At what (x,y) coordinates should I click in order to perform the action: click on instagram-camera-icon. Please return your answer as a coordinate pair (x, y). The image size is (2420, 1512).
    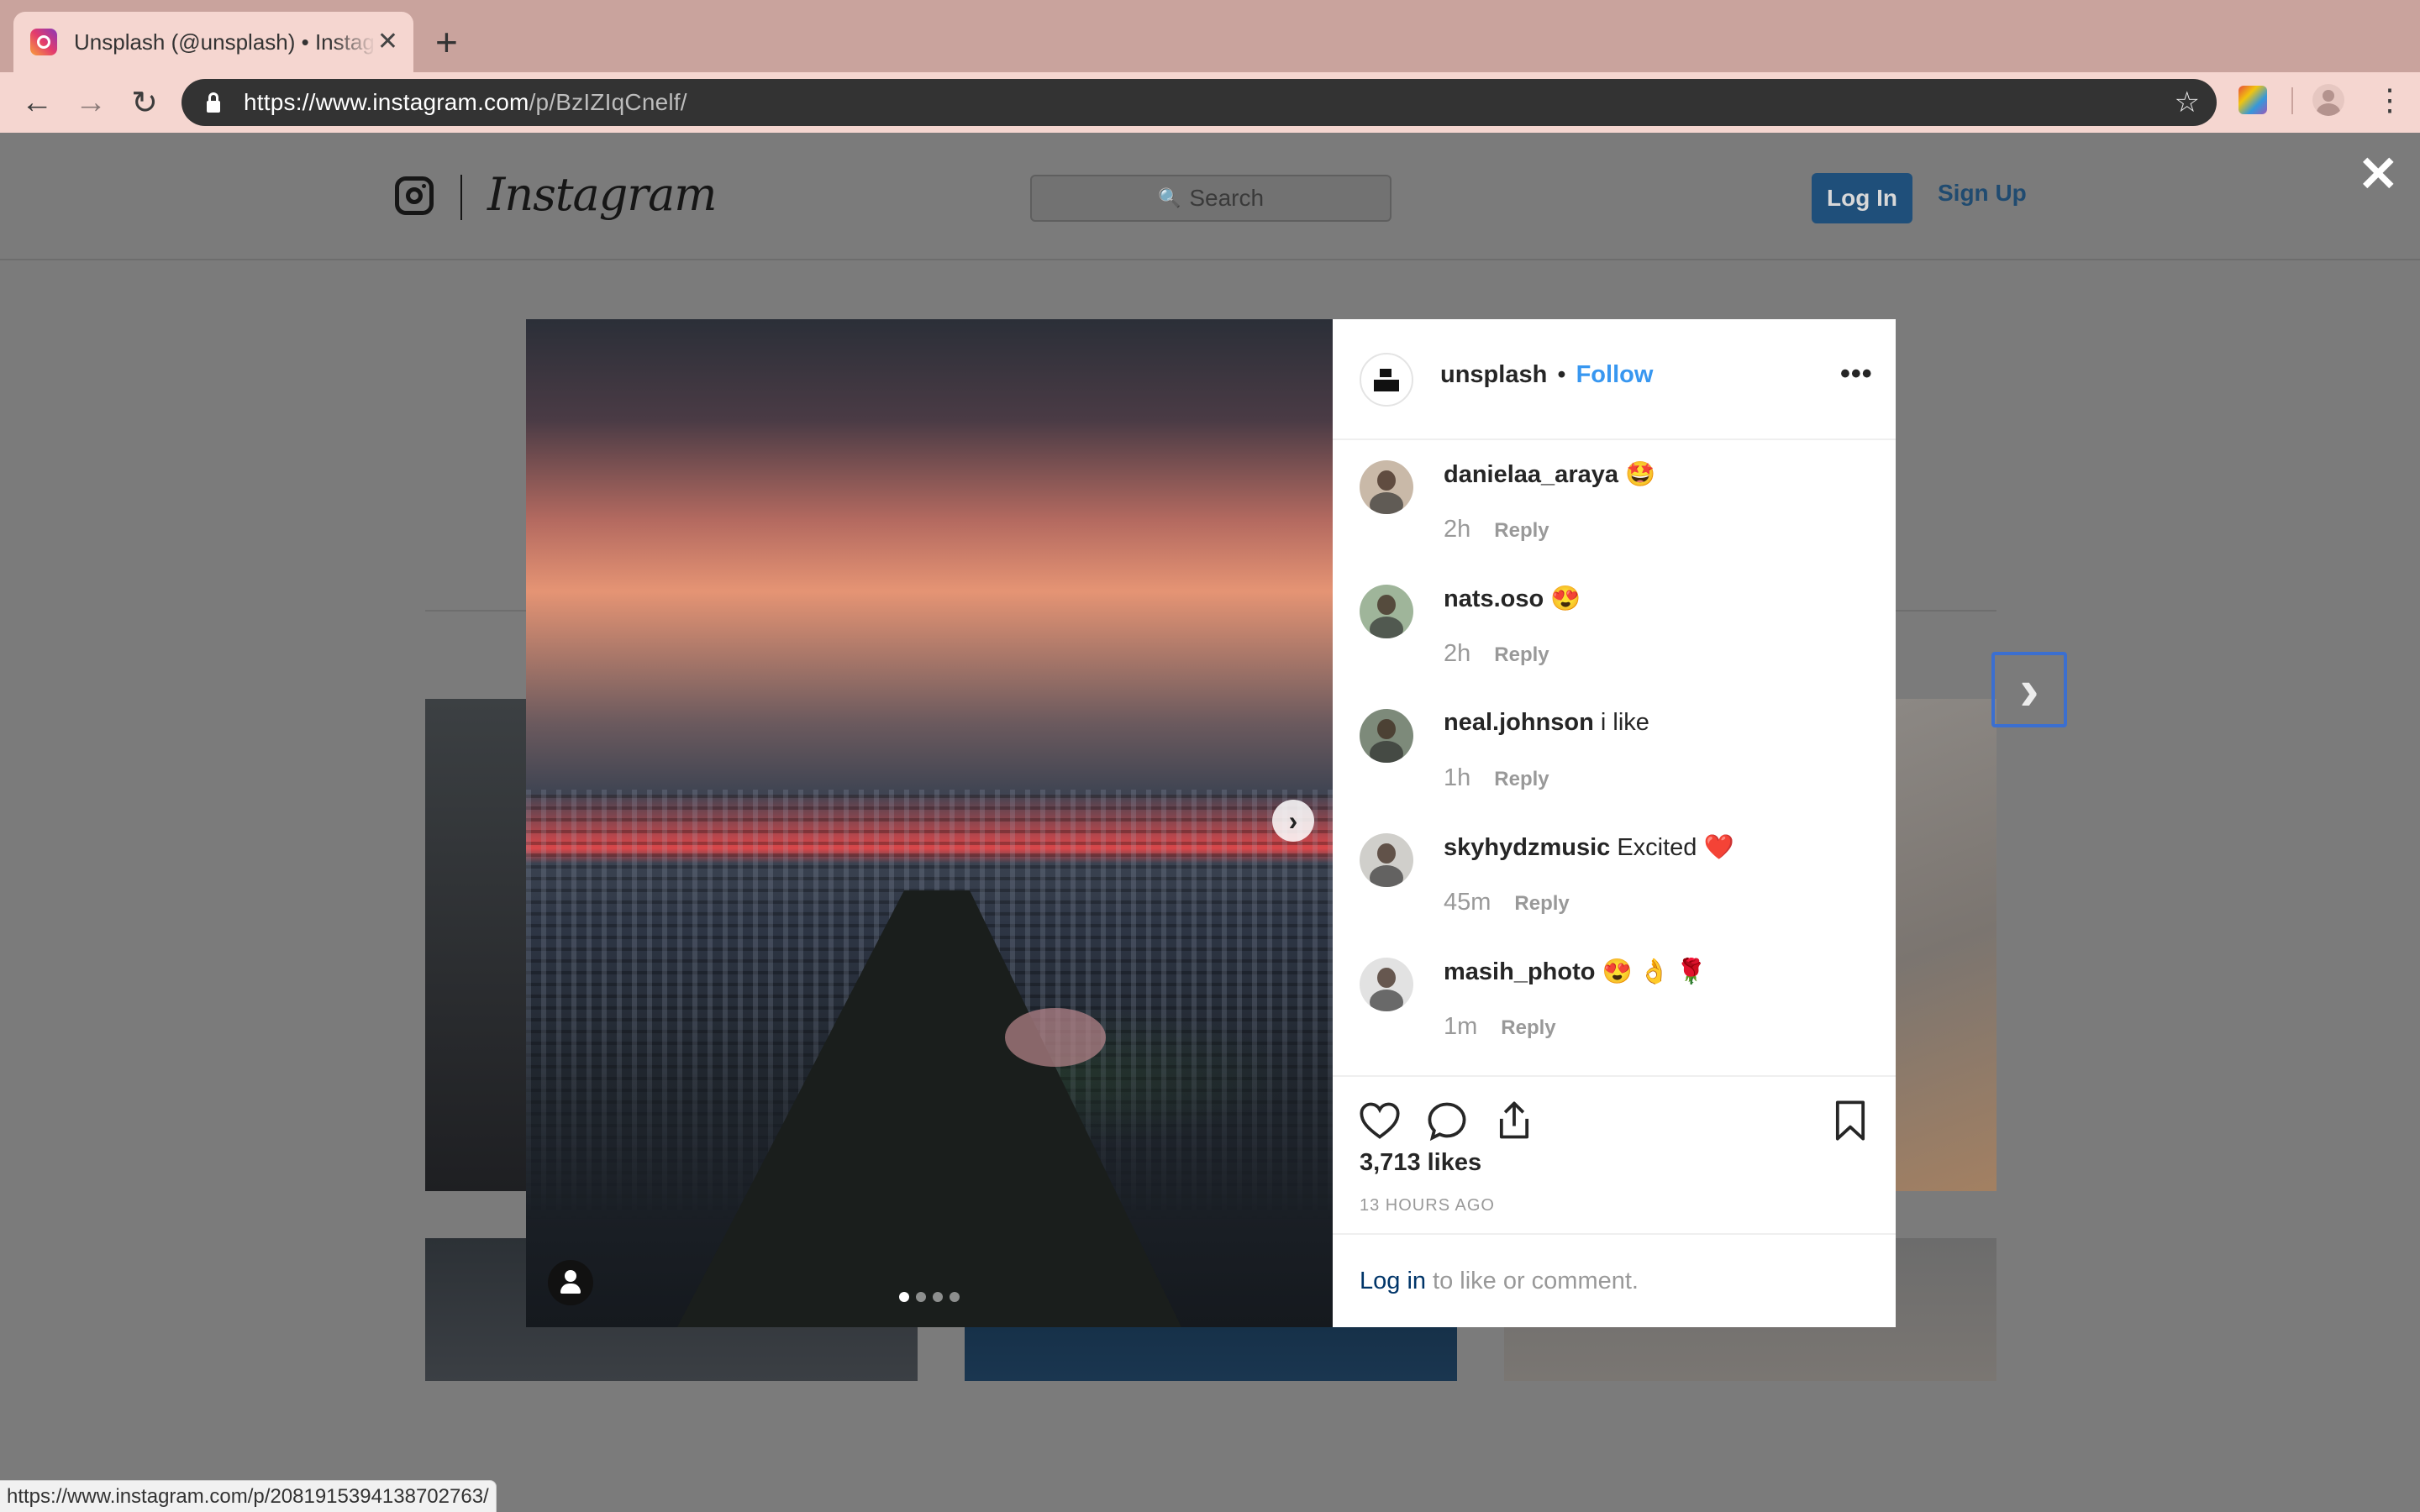
    Looking at the image, I should click on (414, 195).